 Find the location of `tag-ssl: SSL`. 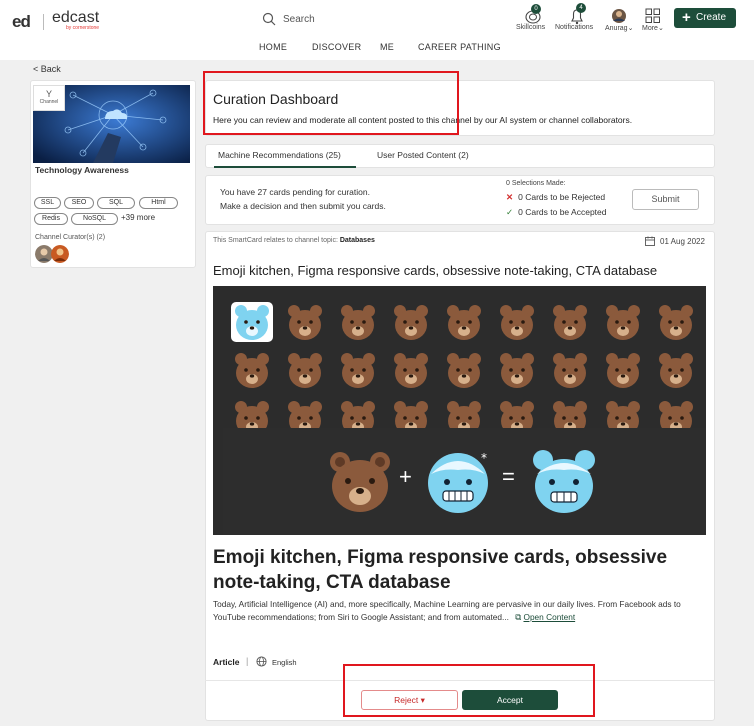

tag-ssl: SSL is located at coordinates (47, 203).